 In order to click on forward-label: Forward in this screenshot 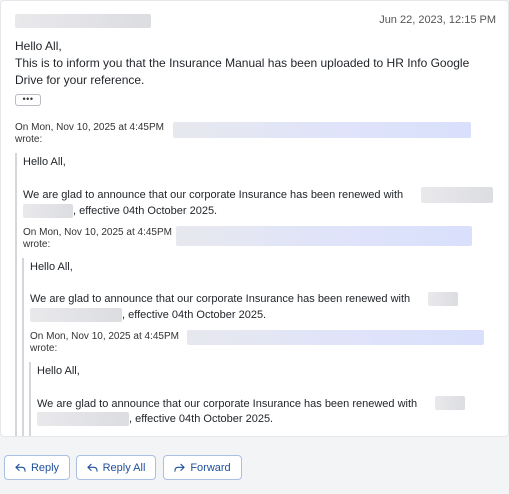, I will do `click(210, 467)`.